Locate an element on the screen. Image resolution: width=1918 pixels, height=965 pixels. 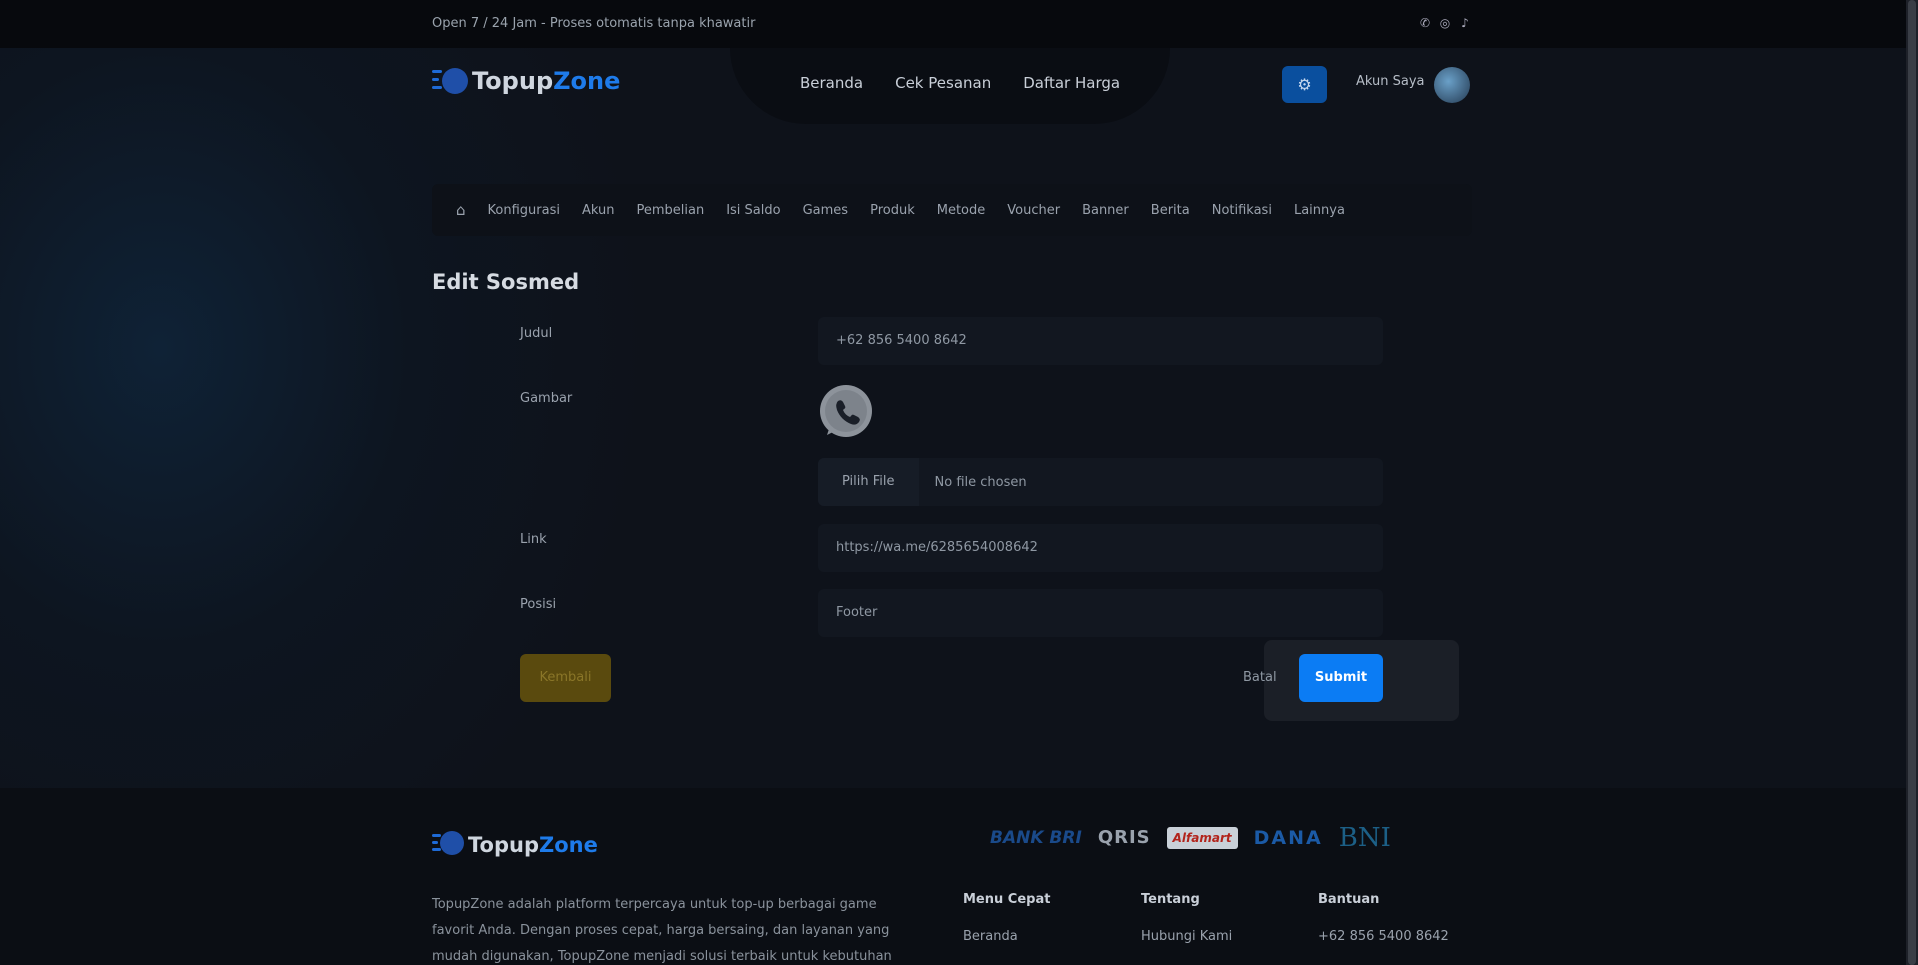
admin-nav-voucher: Voucher is located at coordinates (1033, 210).